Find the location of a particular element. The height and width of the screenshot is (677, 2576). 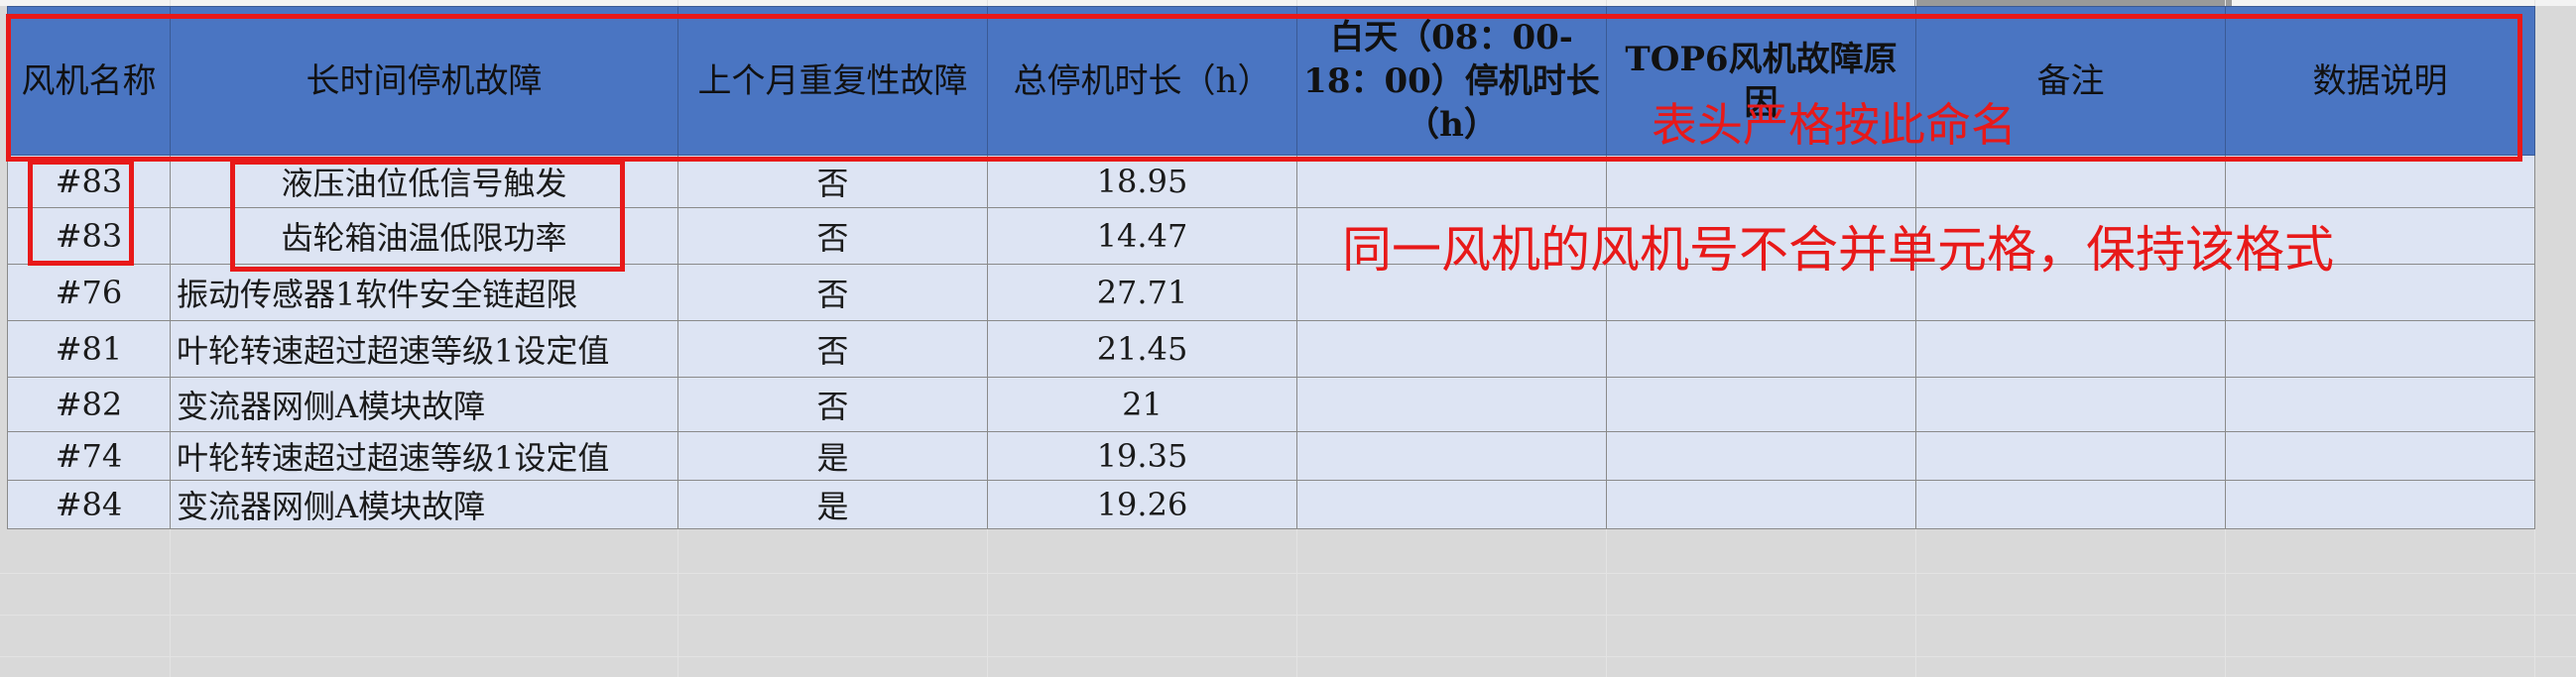

cell-total-hours: 21.45 is located at coordinates (1142, 349).